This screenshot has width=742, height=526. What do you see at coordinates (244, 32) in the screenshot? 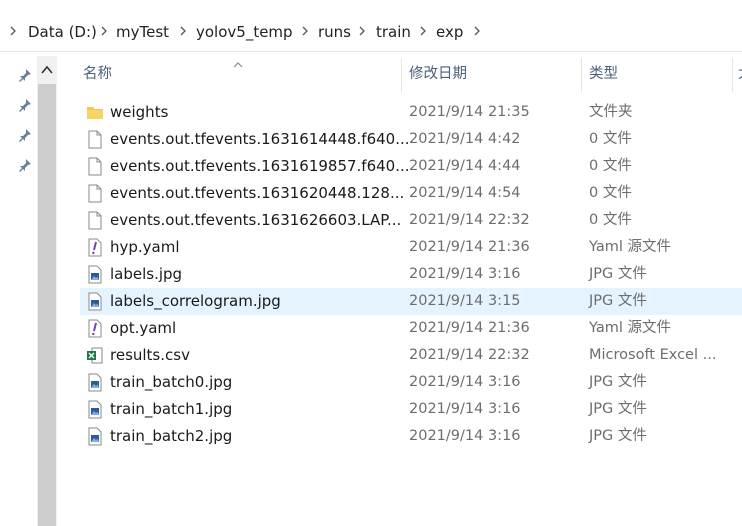
I see `breadcrumb-yolov5-temp: yolov5_temp` at bounding box center [244, 32].